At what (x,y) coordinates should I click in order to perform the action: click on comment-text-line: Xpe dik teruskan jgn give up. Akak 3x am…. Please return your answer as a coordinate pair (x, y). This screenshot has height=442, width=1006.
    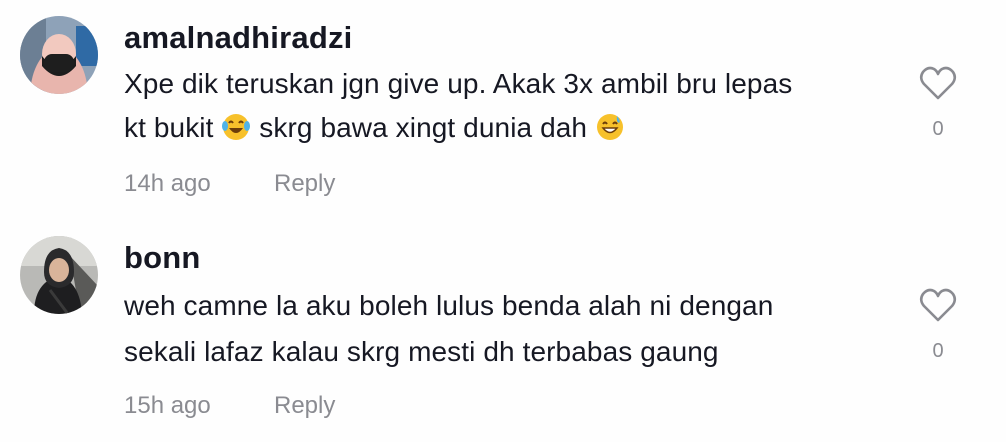
    Looking at the image, I should click on (458, 83).